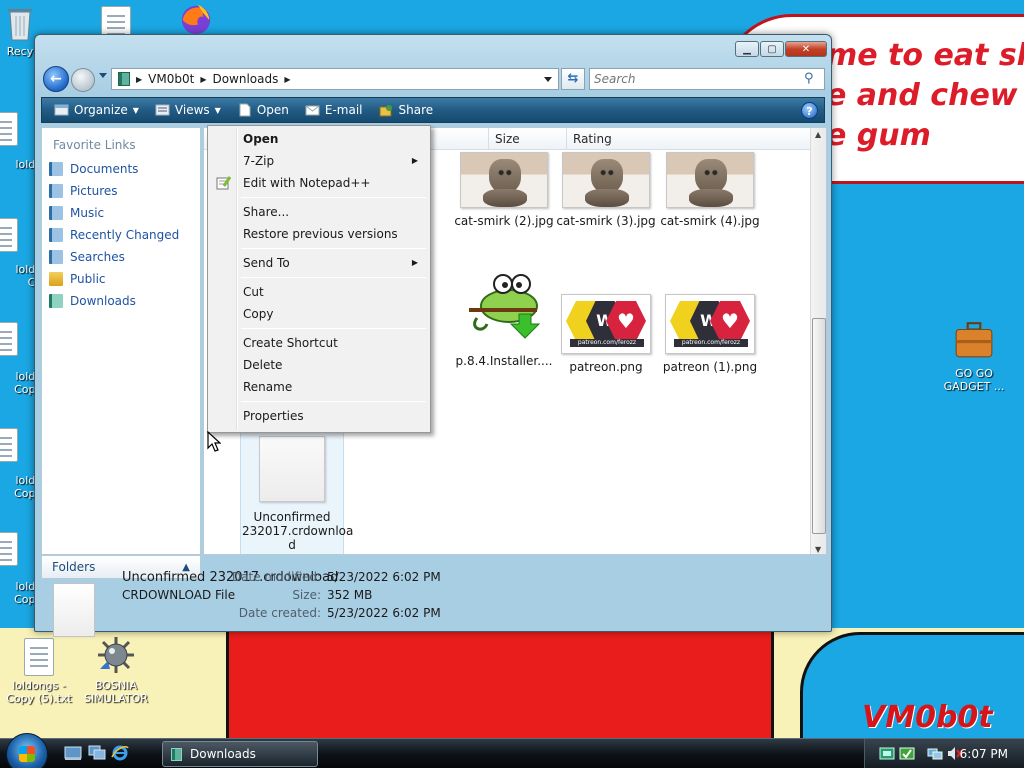  What do you see at coordinates (83, 80) in the screenshot?
I see `forward-button` at bounding box center [83, 80].